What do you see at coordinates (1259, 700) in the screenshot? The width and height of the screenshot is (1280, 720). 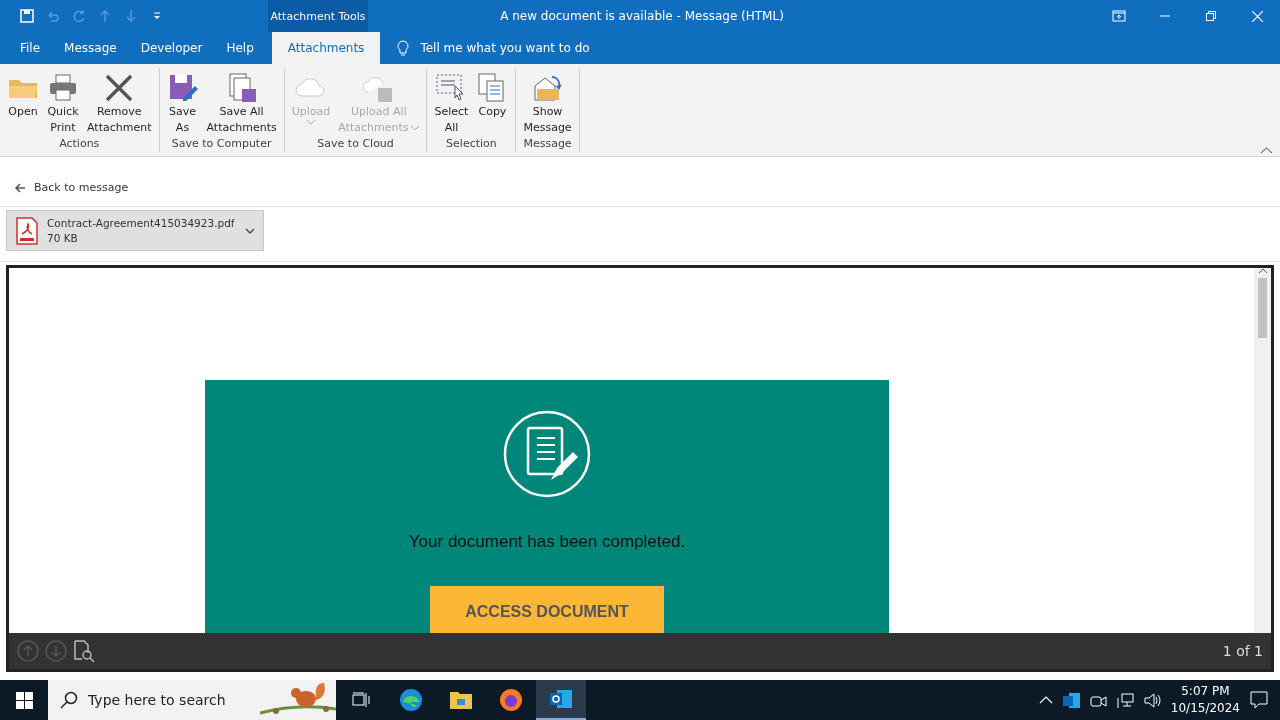 I see `notification-icon` at bounding box center [1259, 700].